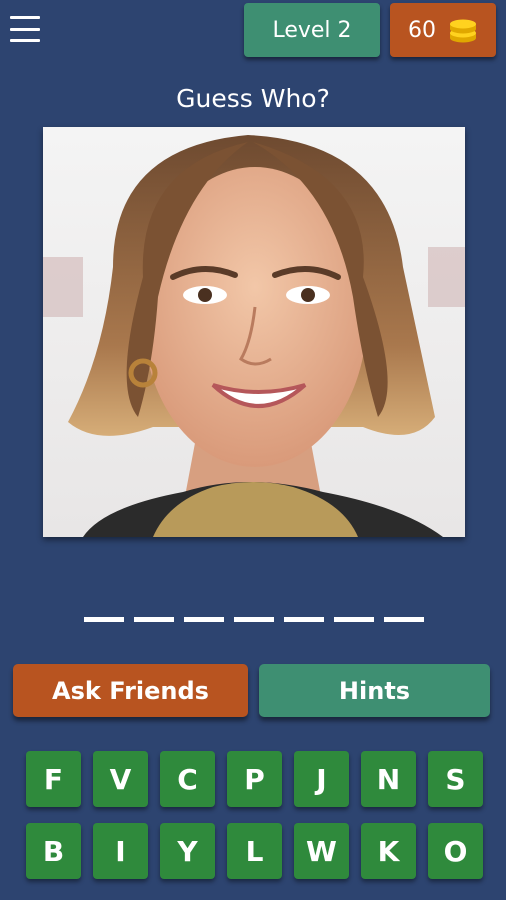  Describe the element at coordinates (130, 690) in the screenshot. I see `ask-friends-button: Ask Friends` at that location.